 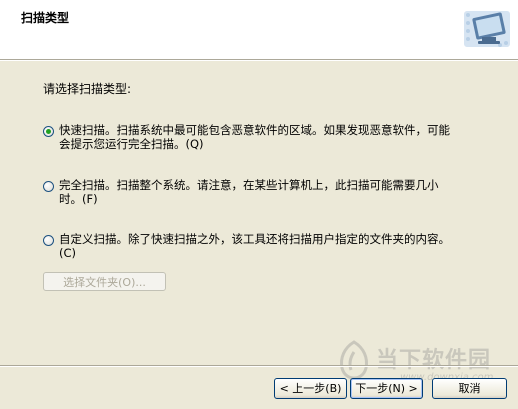 What do you see at coordinates (354, 360) in the screenshot?
I see `watermark-logo-icon` at bounding box center [354, 360].